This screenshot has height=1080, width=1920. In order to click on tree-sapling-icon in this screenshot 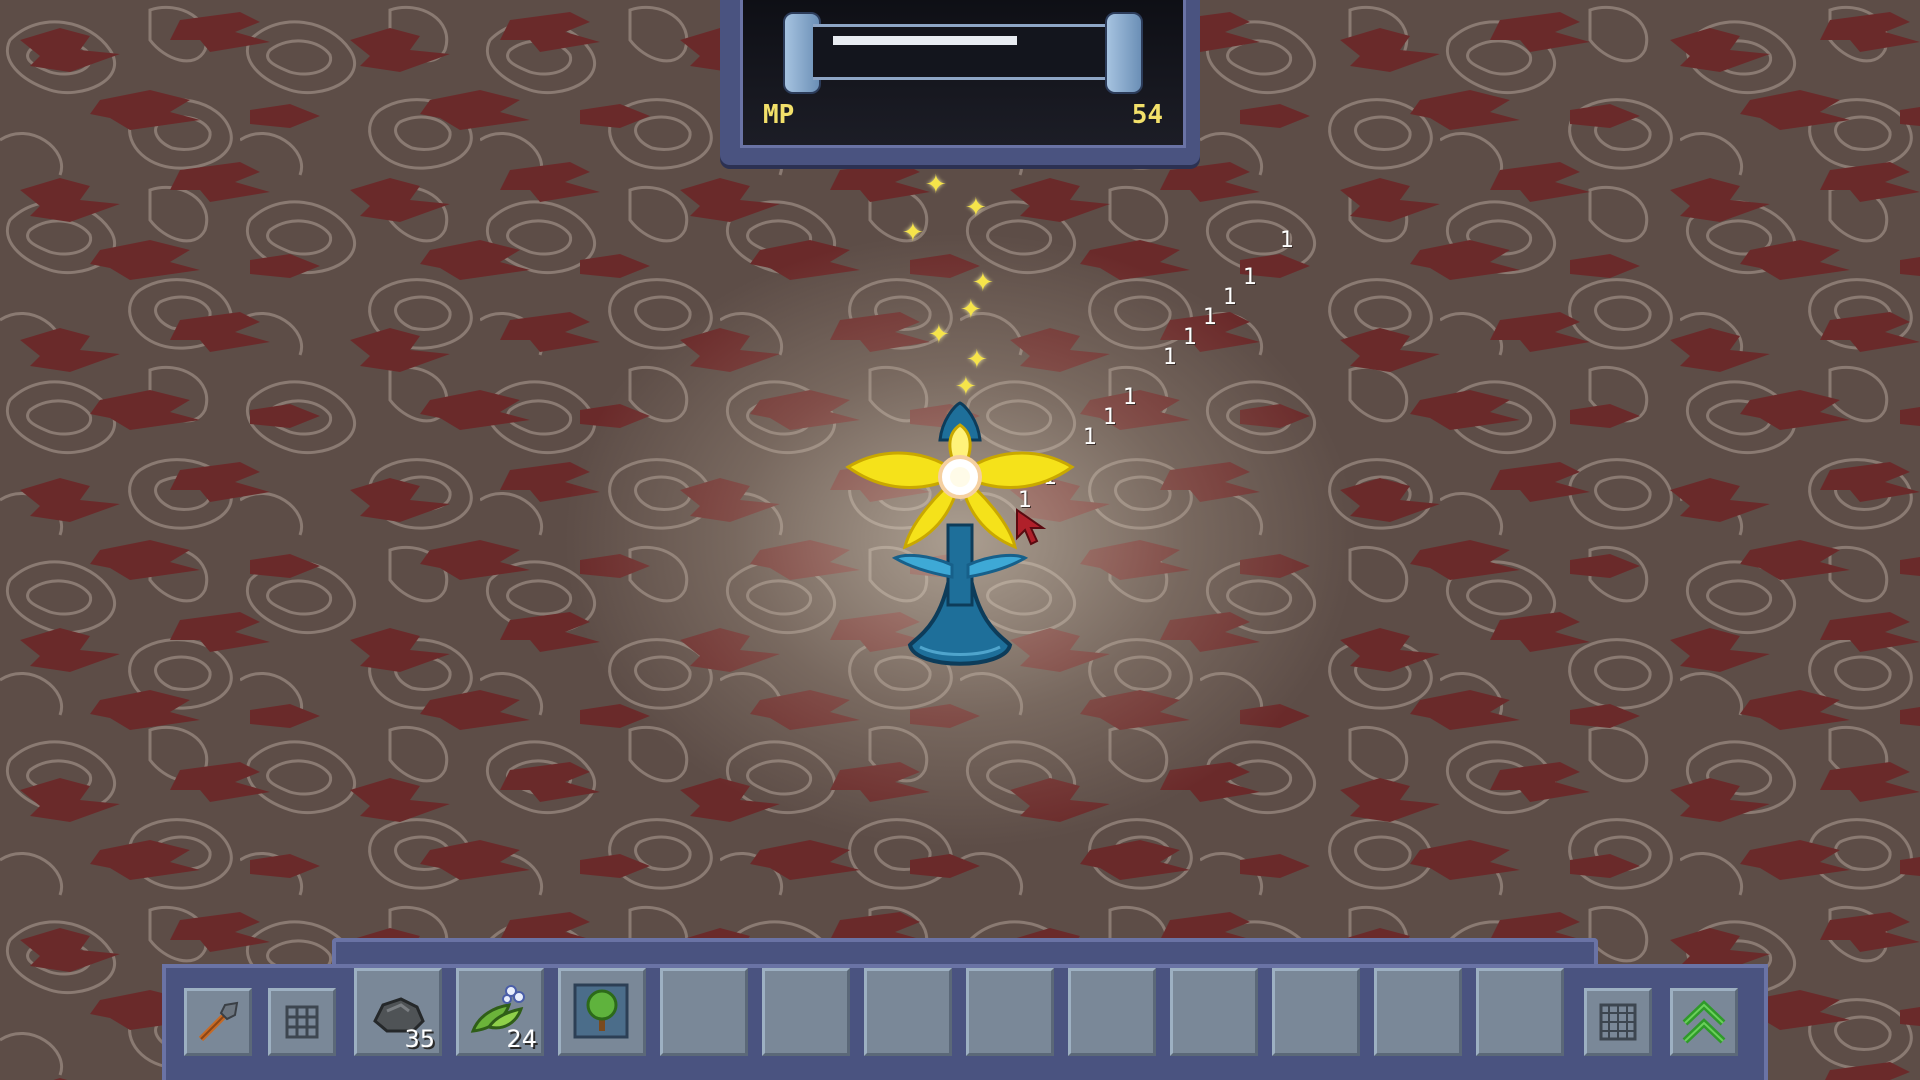, I will do `click(601, 1011)`.